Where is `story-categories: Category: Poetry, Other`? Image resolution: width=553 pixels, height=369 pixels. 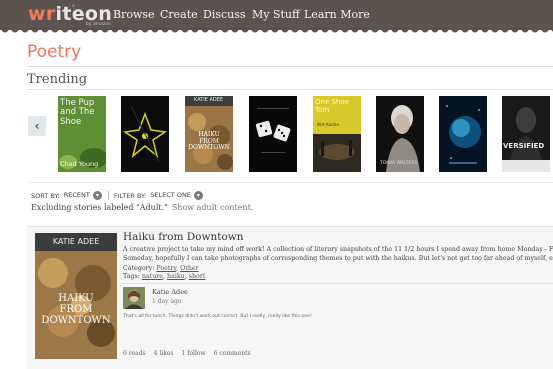
story-categories: Category: Poetry, Other is located at coordinates (161, 268).